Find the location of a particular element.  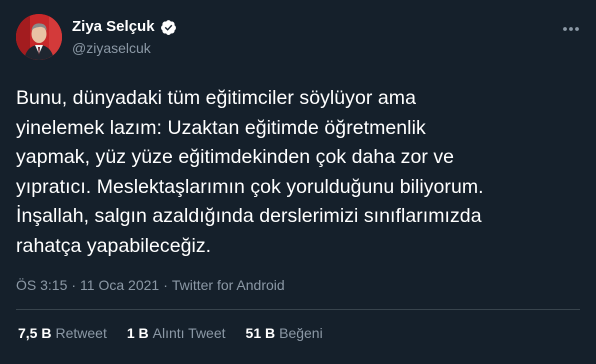

stat-count: 7,5 B is located at coordinates (35, 333).